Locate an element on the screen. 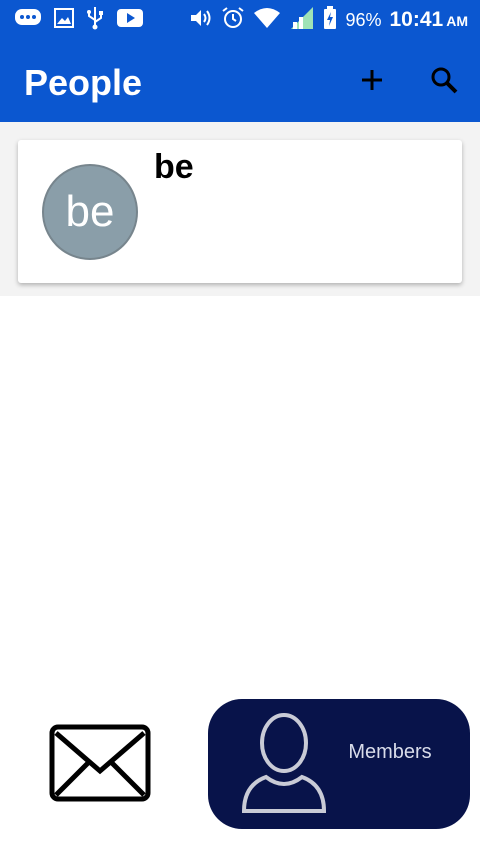 The height and width of the screenshot is (854, 480). image-icon is located at coordinates (64, 20).